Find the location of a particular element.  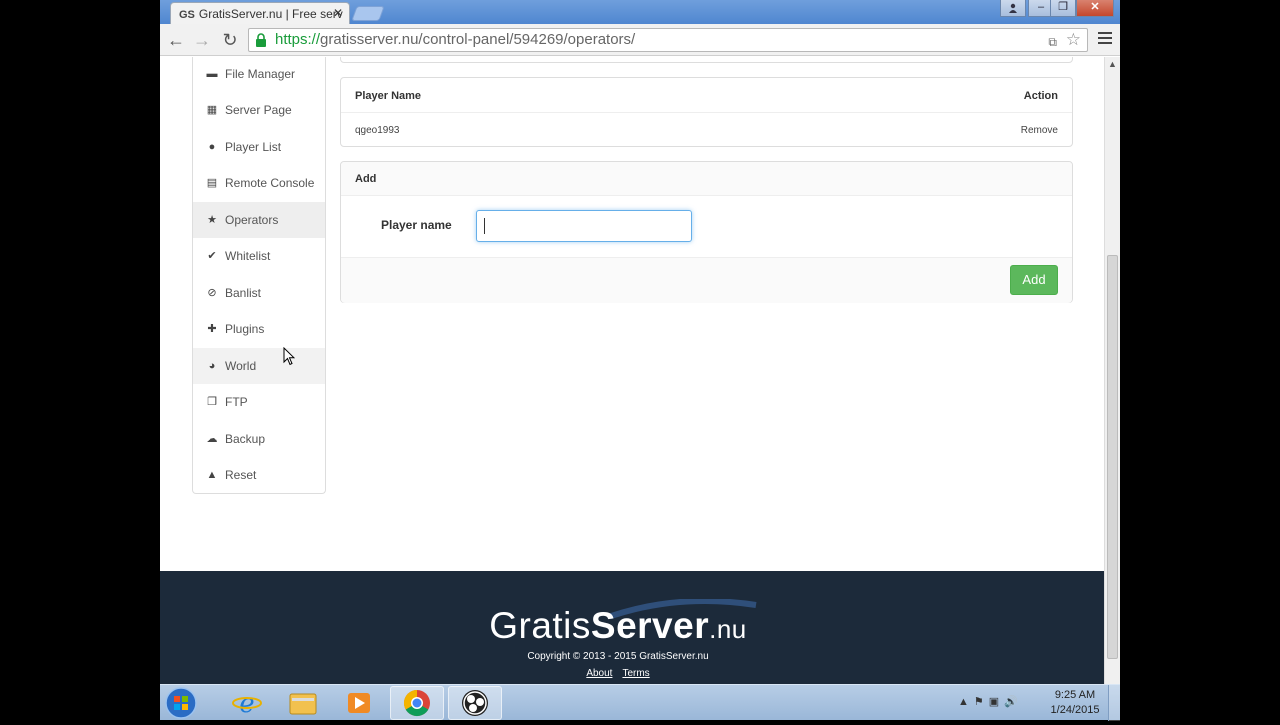

player-name-input is located at coordinates (584, 226).